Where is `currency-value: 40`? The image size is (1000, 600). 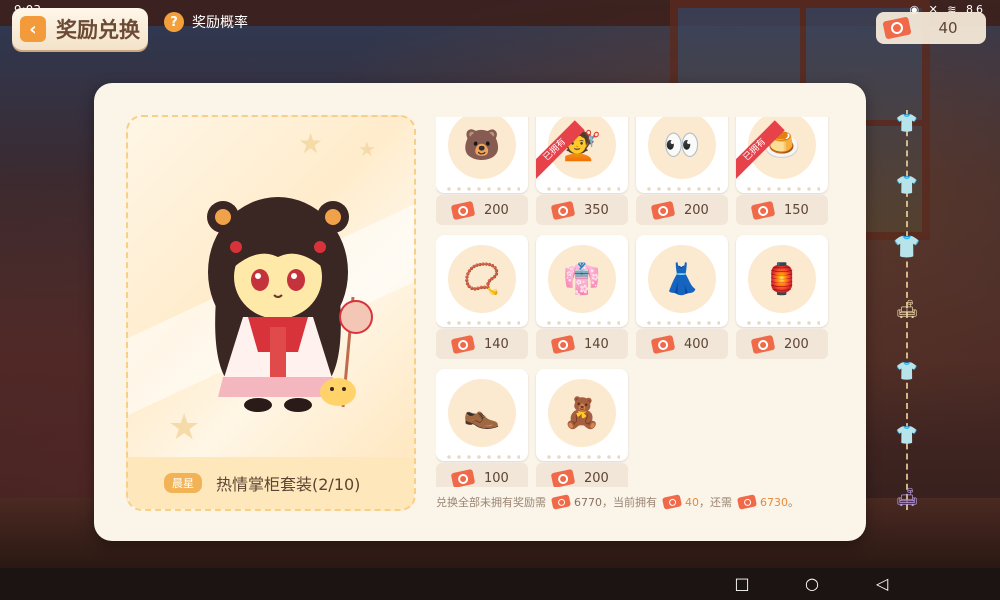 currency-value: 40 is located at coordinates (948, 28).